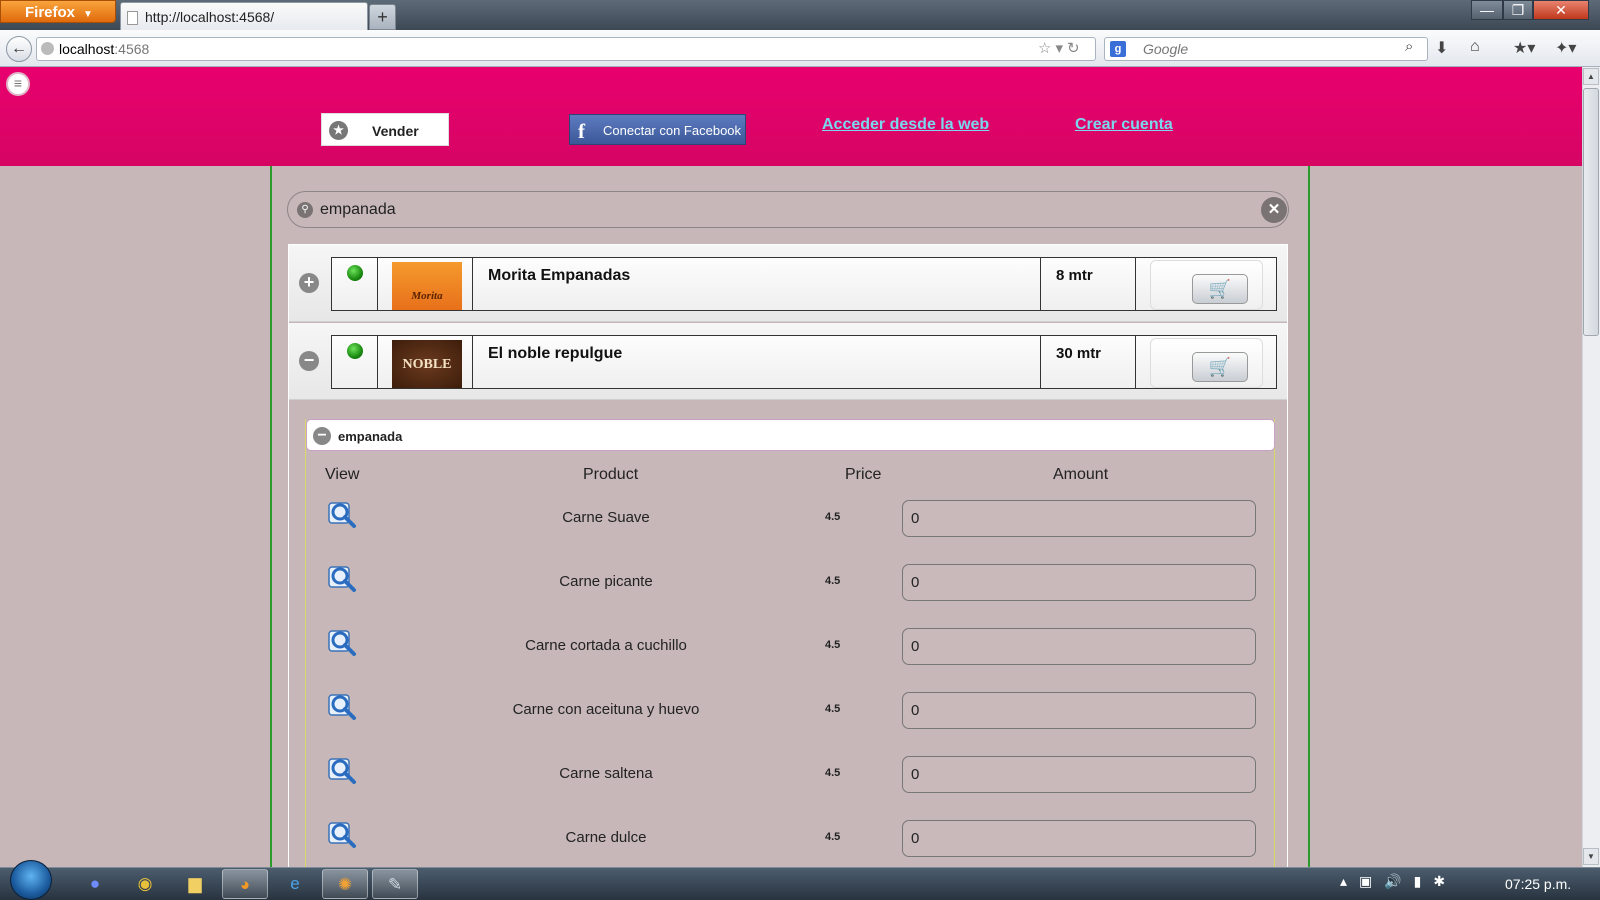 The image size is (1600, 900). What do you see at coordinates (1061, 48) in the screenshot?
I see `bookmark-star-icon: ☆▾↻` at bounding box center [1061, 48].